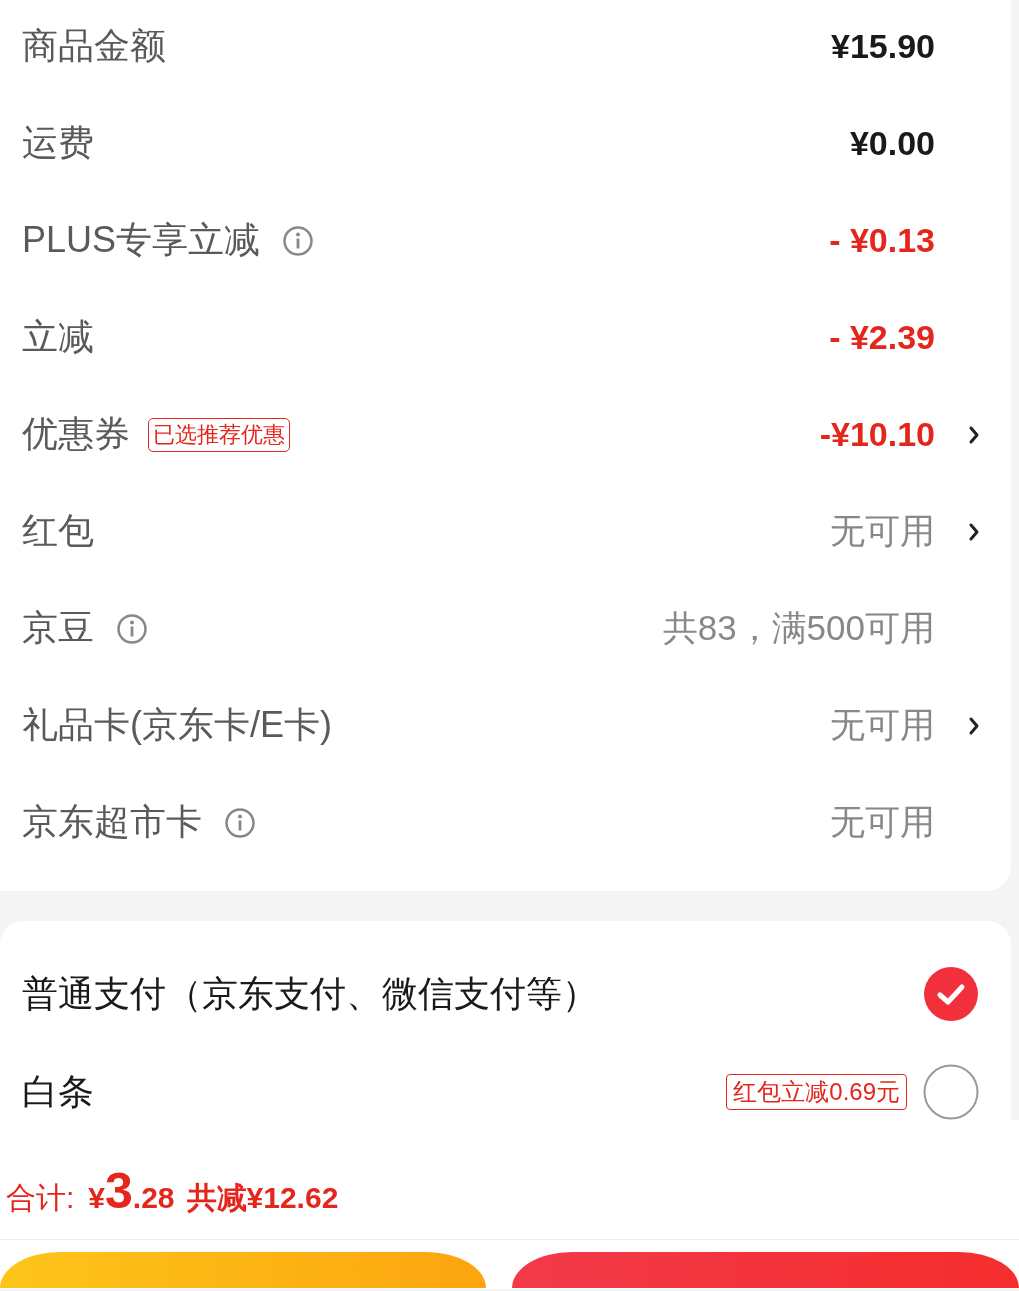 The height and width of the screenshot is (1291, 1019). What do you see at coordinates (76, 434) in the screenshot?
I see `row-label: 优惠券` at bounding box center [76, 434].